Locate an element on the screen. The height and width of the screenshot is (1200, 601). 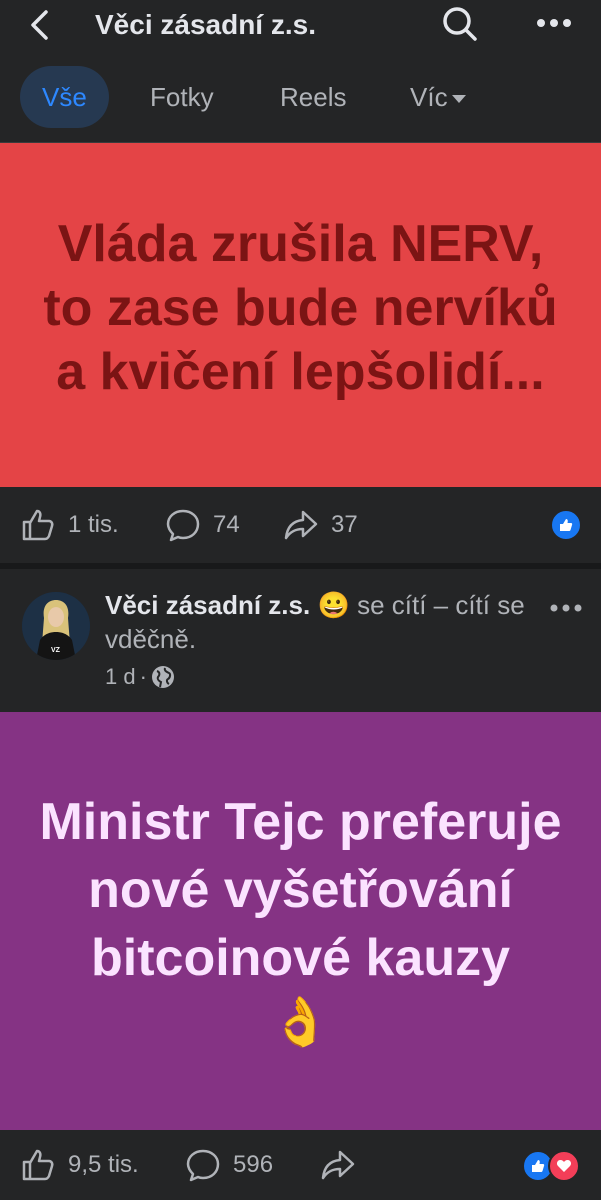
share-button is located at coordinates (344, 1165).